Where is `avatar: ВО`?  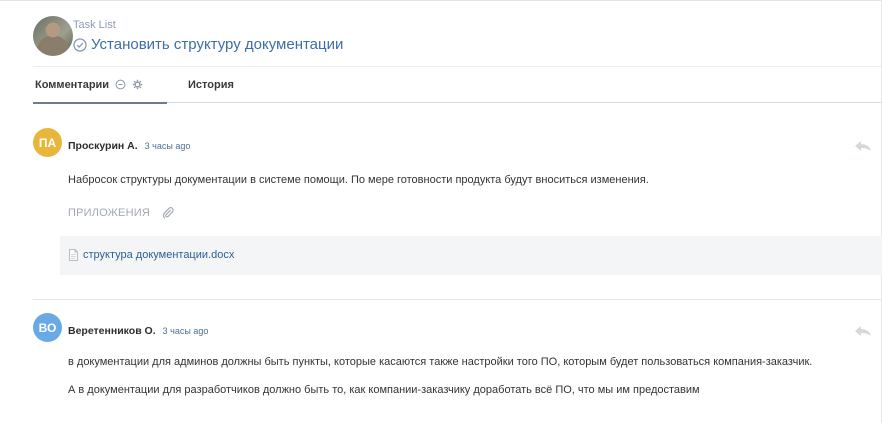
avatar: ВО is located at coordinates (47, 327).